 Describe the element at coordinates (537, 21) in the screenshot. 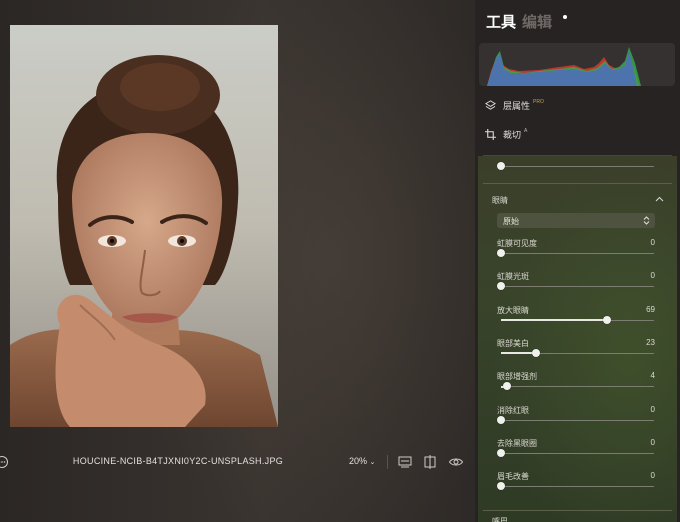

I see `tab-edit: 编辑` at that location.